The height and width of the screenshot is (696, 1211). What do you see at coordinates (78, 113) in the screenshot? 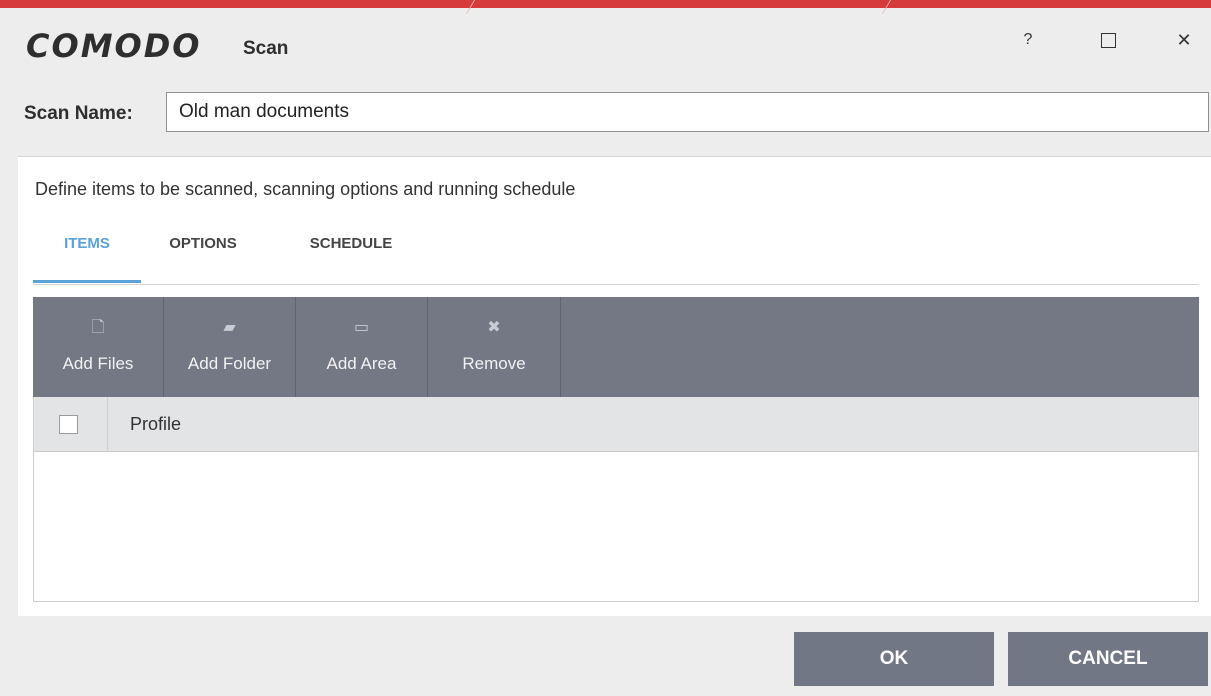
I see `scan-name-label: Scan Name:` at bounding box center [78, 113].